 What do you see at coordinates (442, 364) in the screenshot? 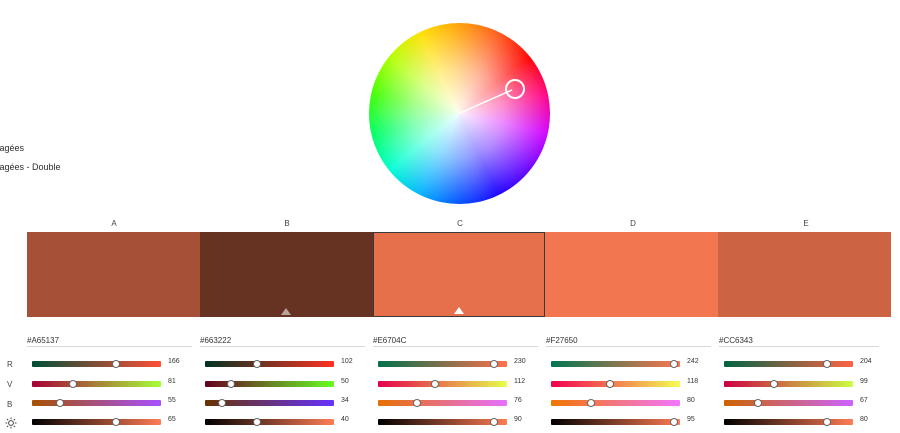
I see `slider-red-c` at bounding box center [442, 364].